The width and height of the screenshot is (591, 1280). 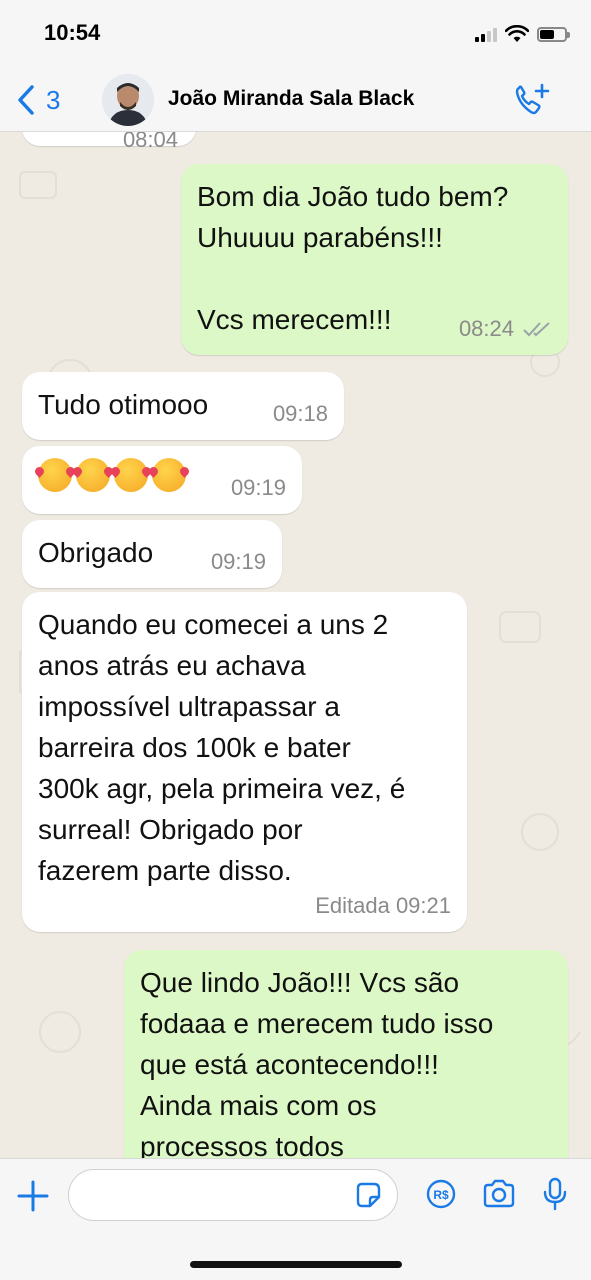 I want to click on status-icons, so click(x=522, y=34).